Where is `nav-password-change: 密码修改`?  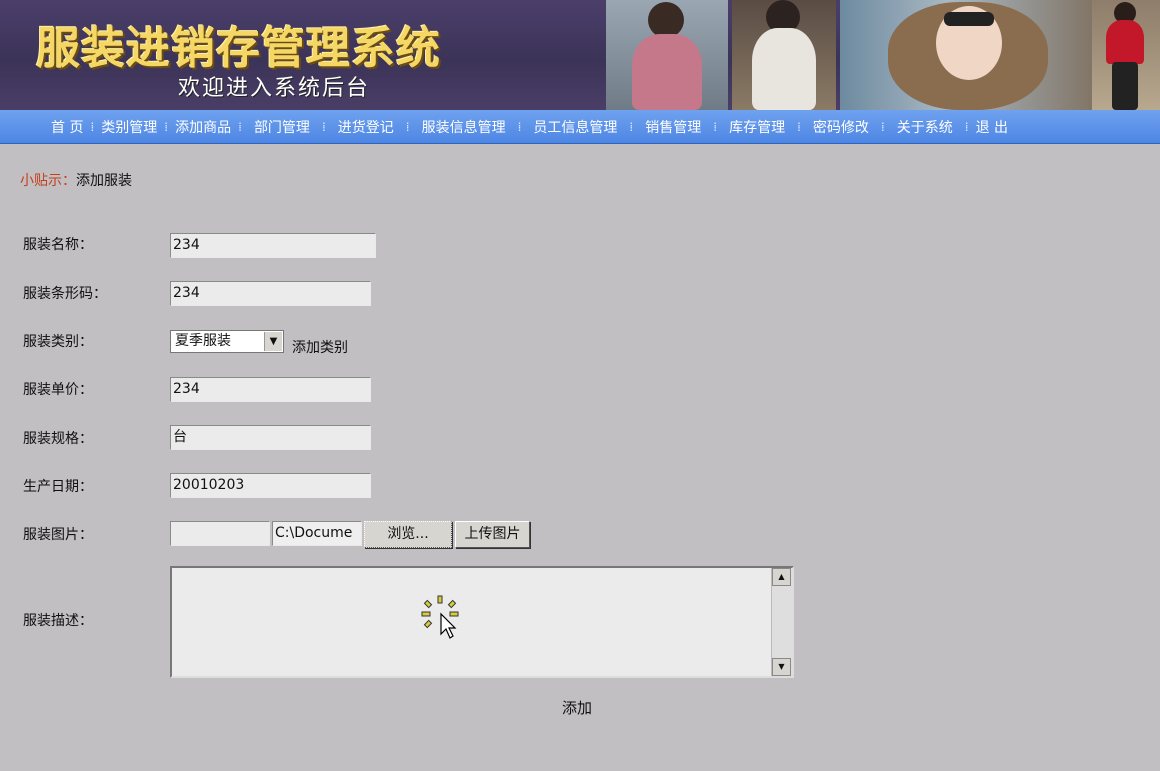 nav-password-change: 密码修改 is located at coordinates (841, 127).